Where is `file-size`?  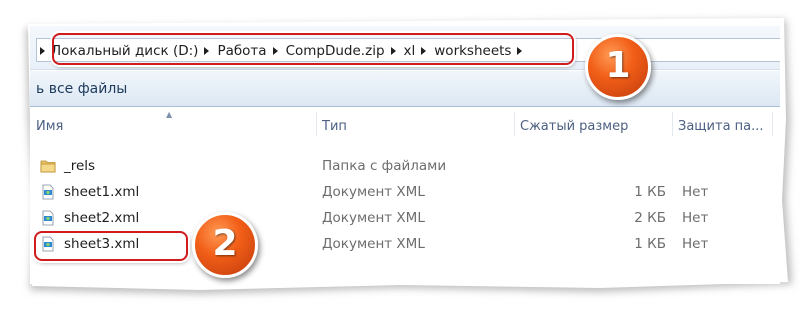
file-size is located at coordinates (593, 166).